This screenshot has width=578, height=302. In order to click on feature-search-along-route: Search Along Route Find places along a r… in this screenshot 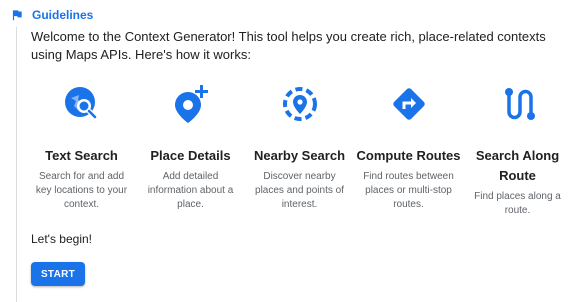, I will do `click(517, 151)`.